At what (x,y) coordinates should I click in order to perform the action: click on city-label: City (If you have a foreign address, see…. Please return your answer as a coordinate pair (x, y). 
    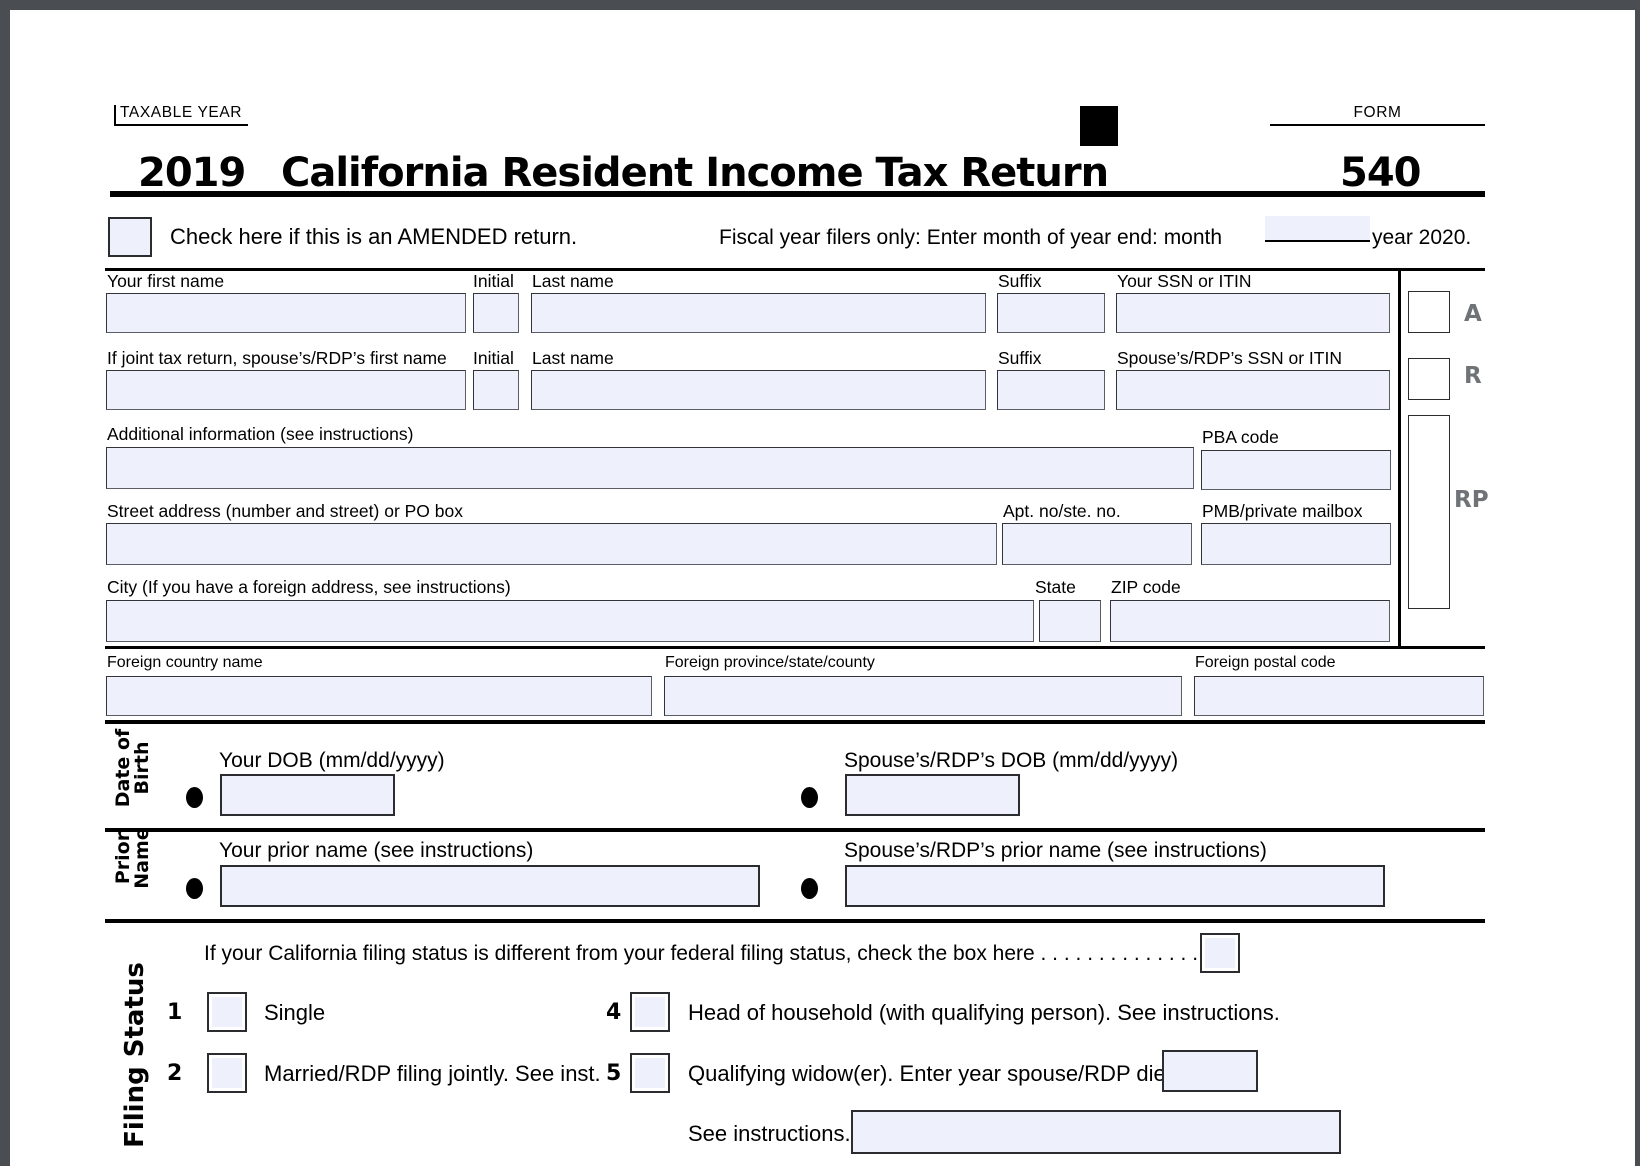
    Looking at the image, I should click on (309, 587).